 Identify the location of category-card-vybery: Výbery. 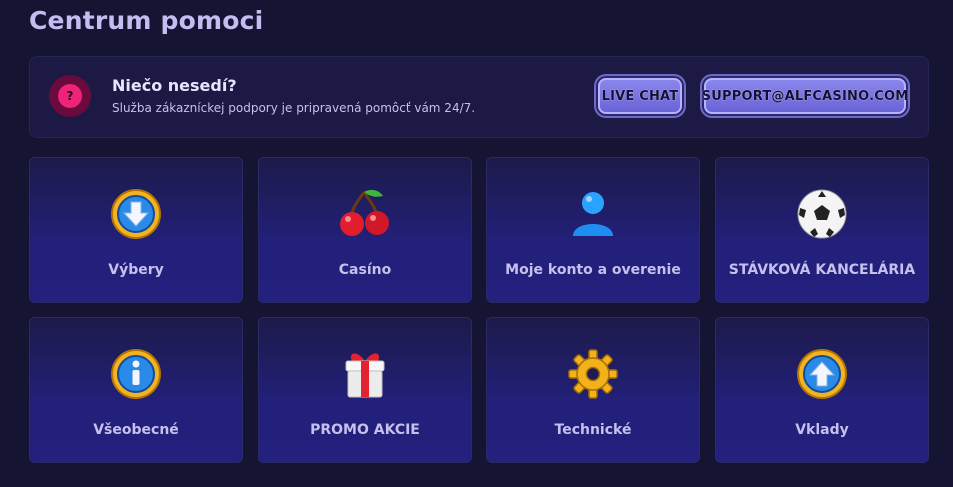
(136, 230).